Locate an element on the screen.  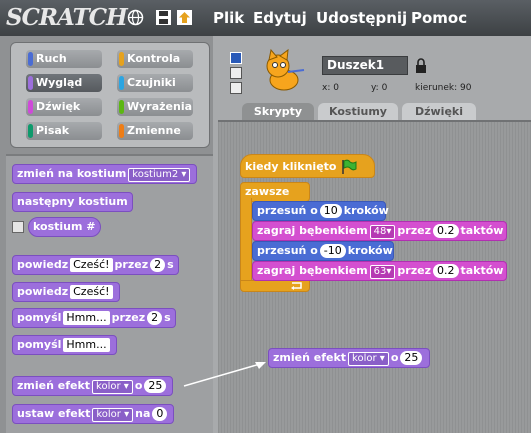
left-right-icon is located at coordinates (236, 73).